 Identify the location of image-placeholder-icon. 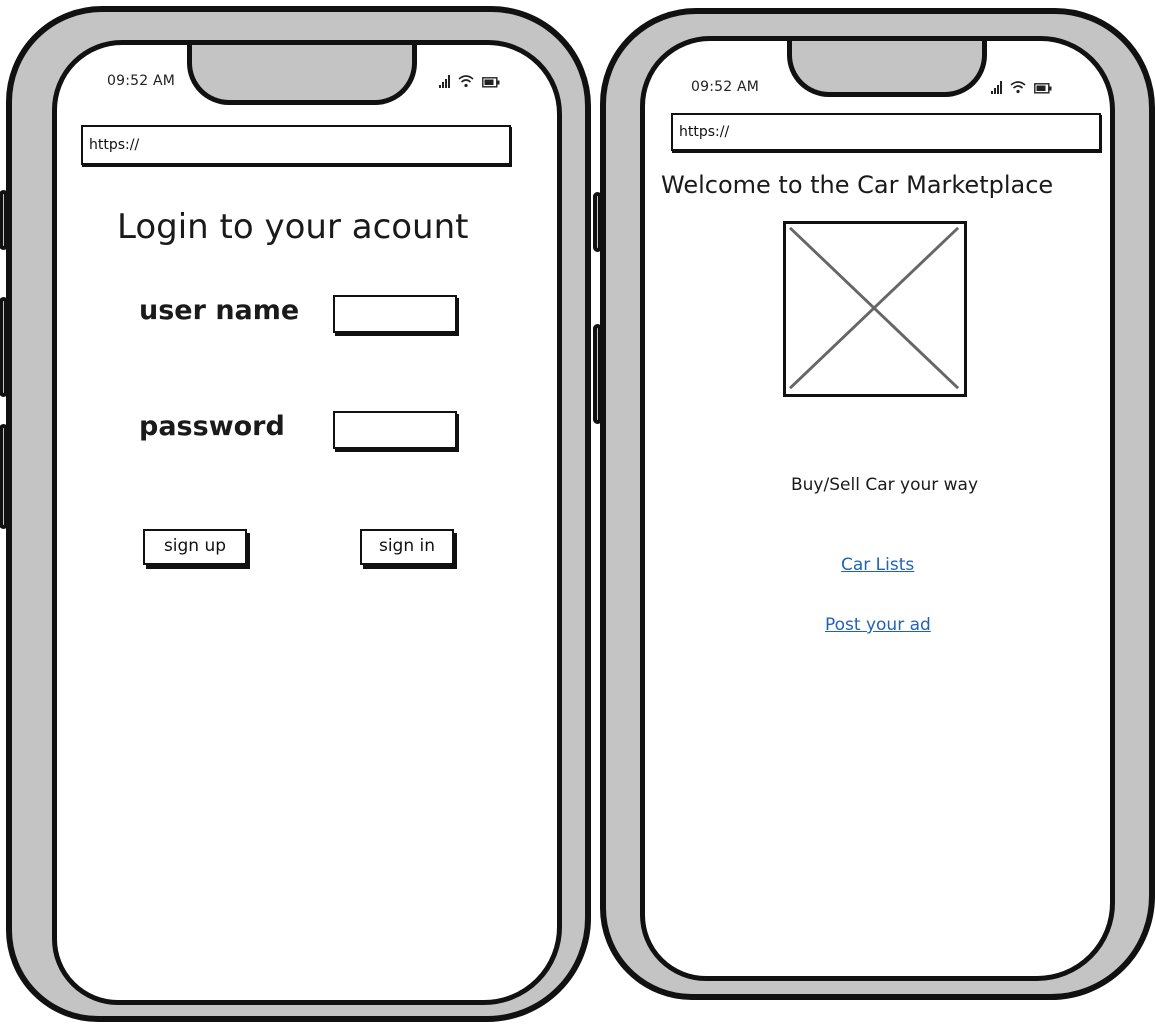
(875, 309).